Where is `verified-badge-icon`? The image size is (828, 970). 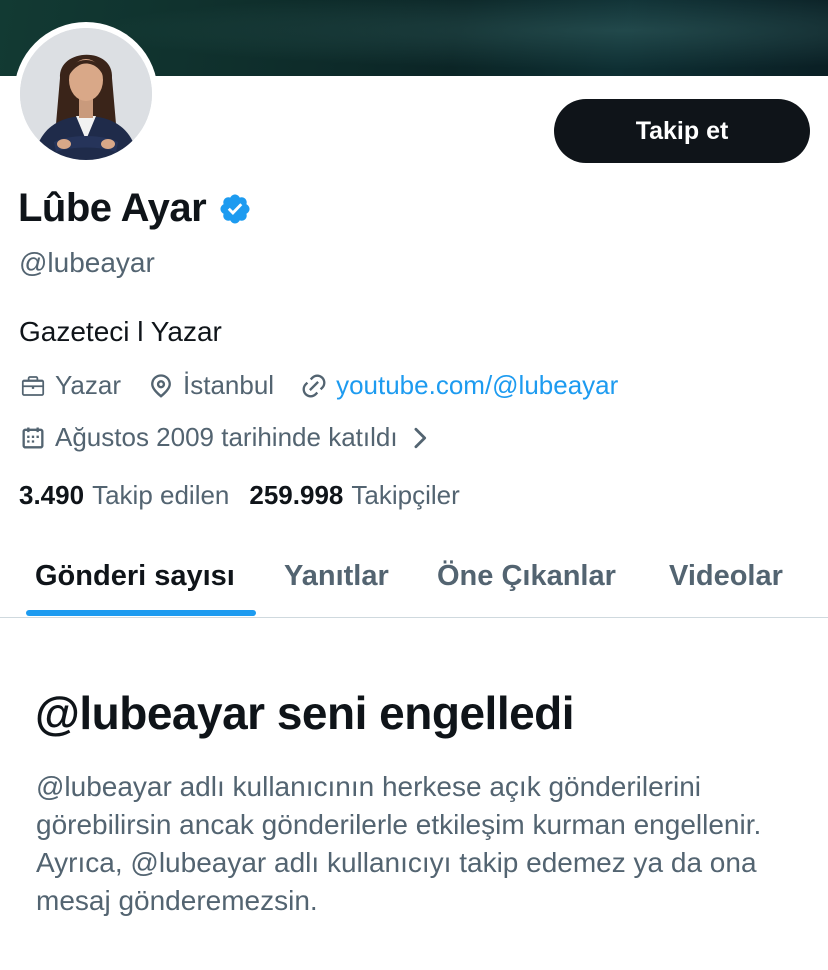
verified-badge-icon is located at coordinates (235, 209).